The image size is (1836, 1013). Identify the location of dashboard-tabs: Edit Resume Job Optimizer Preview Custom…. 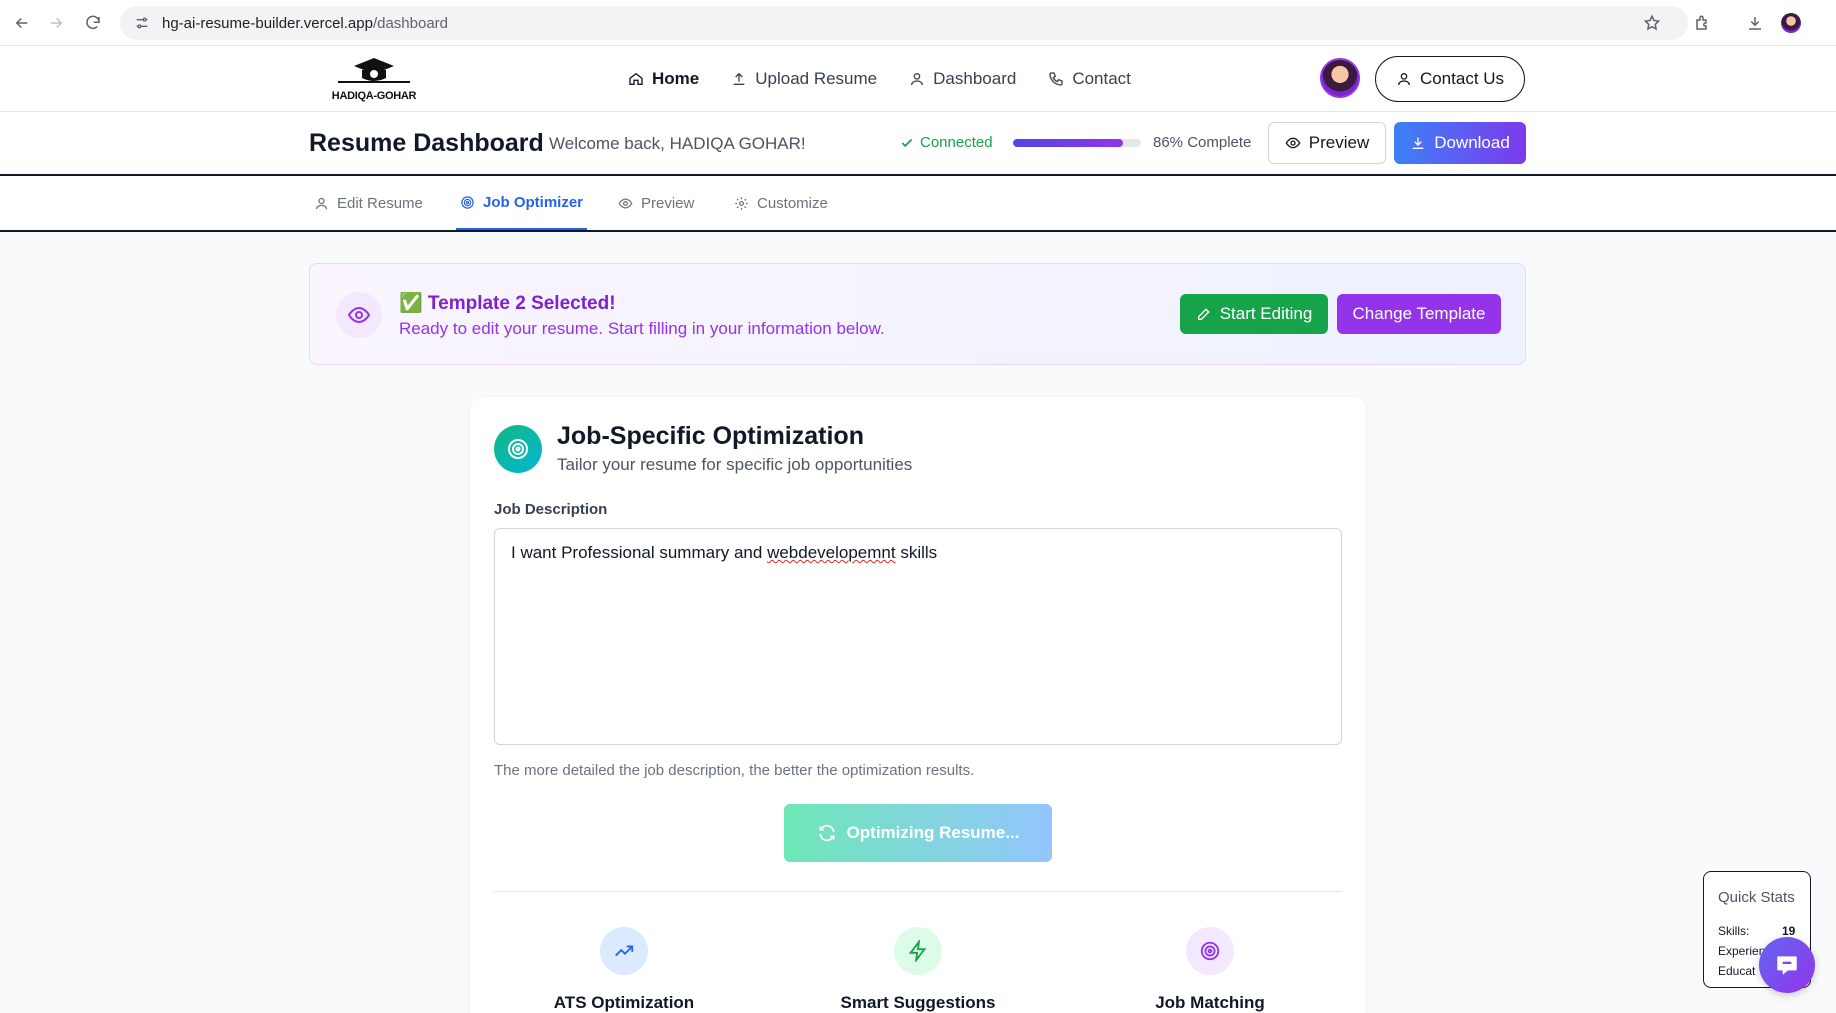
(918, 204).